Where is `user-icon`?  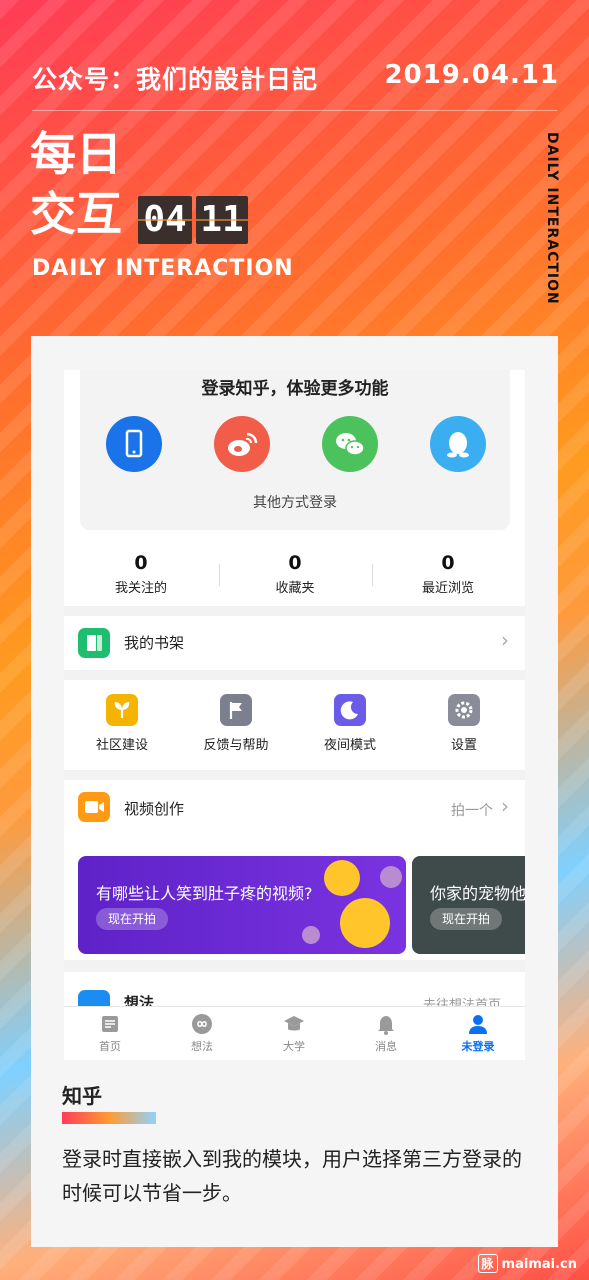
user-icon is located at coordinates (478, 1024).